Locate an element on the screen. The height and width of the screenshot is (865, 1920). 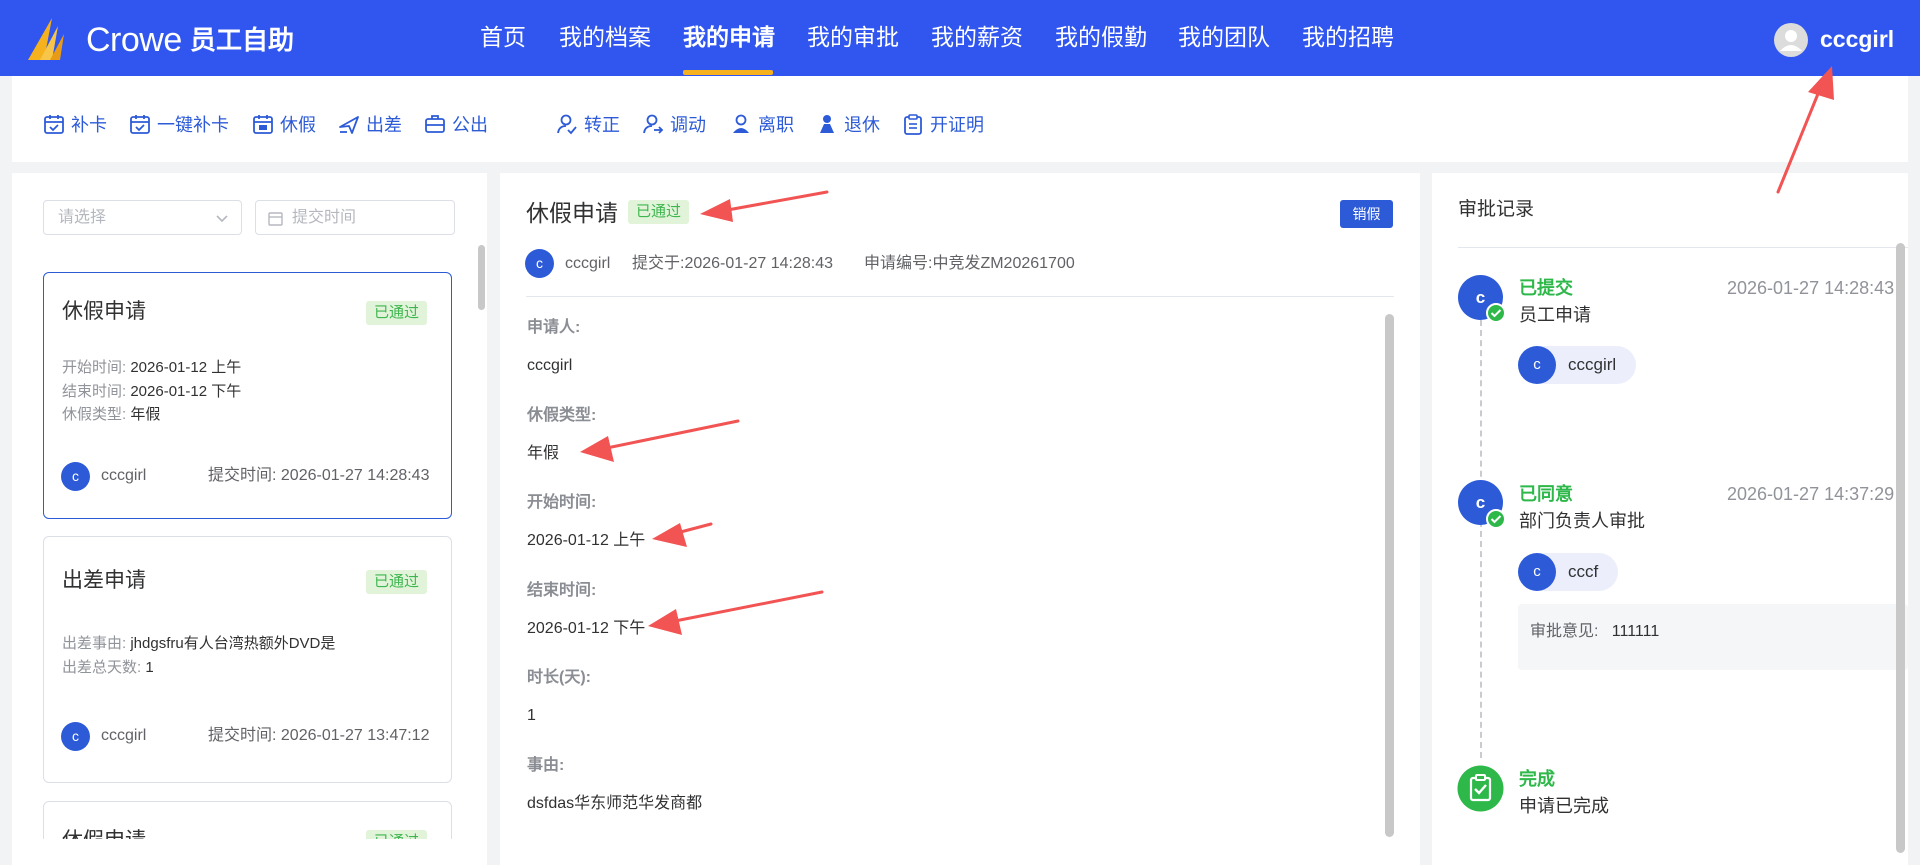
toolbar-certificate-button: 开证明 is located at coordinates (943, 124).